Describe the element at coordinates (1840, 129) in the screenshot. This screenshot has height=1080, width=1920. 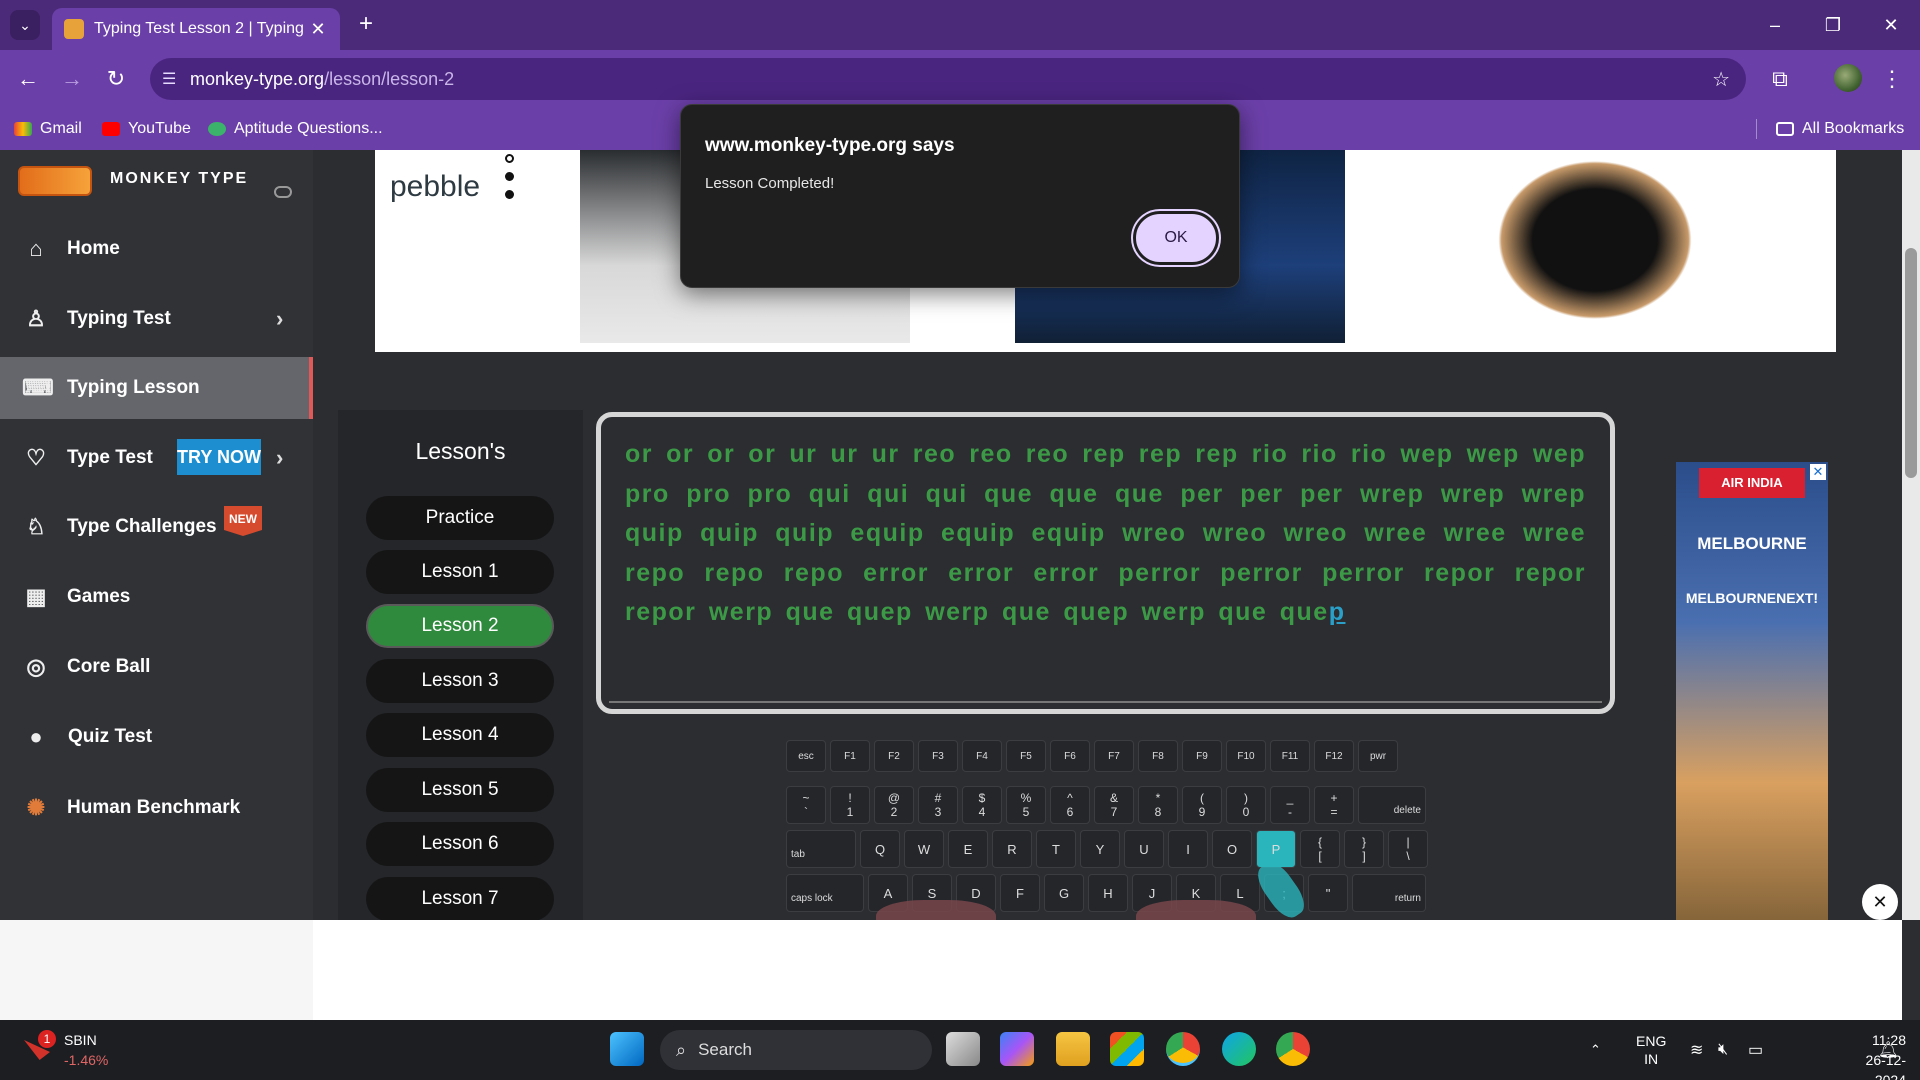
I see `all-bookmarks: All Bookmarks` at that location.